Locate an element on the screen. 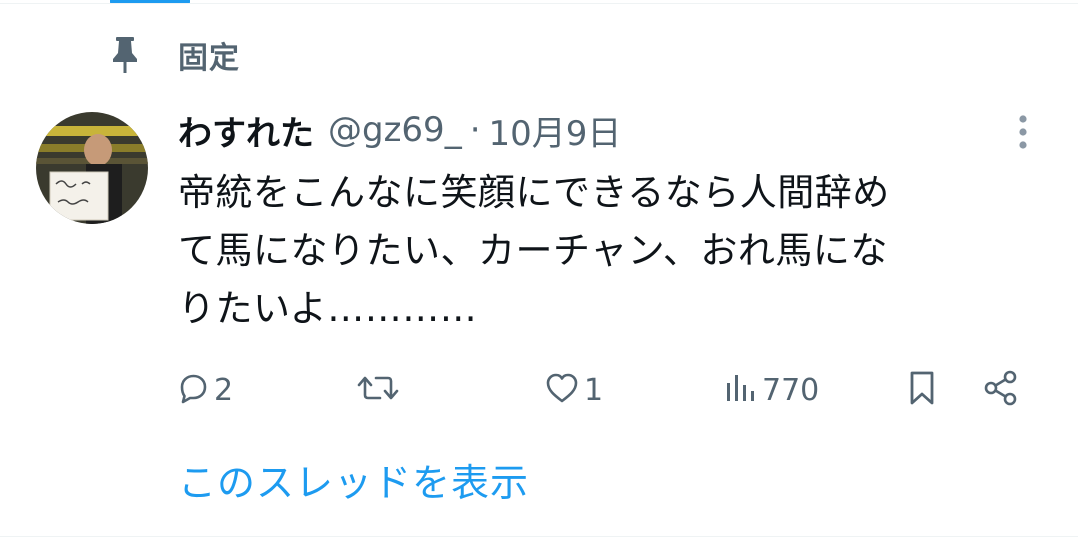 The width and height of the screenshot is (1078, 539). tweet-header: わすれた @gz69_ · 10月9日 is located at coordinates (399, 130).